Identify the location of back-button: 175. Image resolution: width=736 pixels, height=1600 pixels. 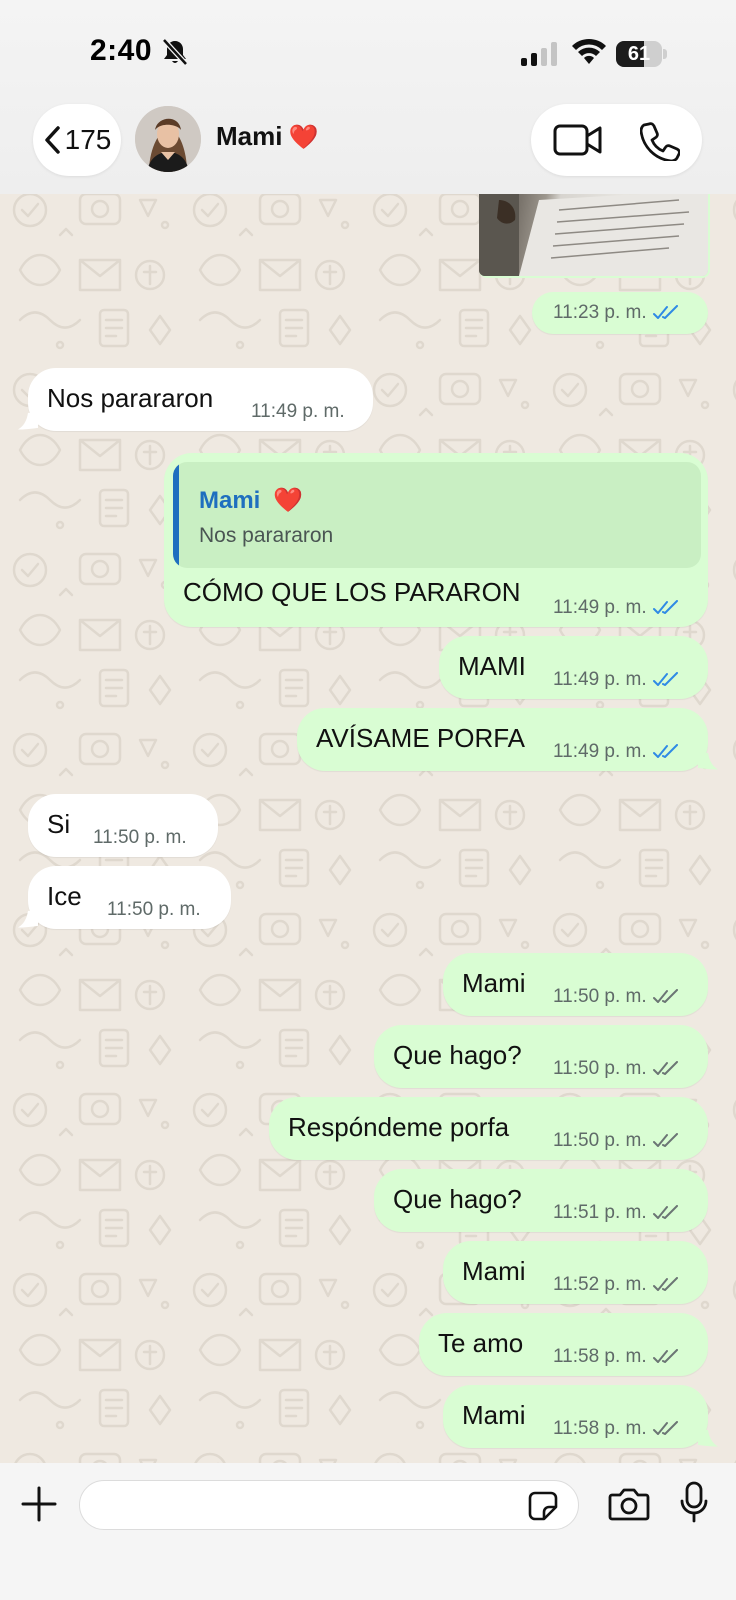
(77, 140).